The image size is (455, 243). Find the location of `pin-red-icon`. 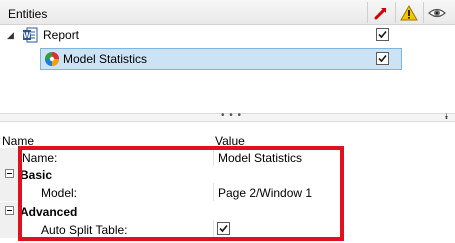

pin-red-icon is located at coordinates (380, 13).